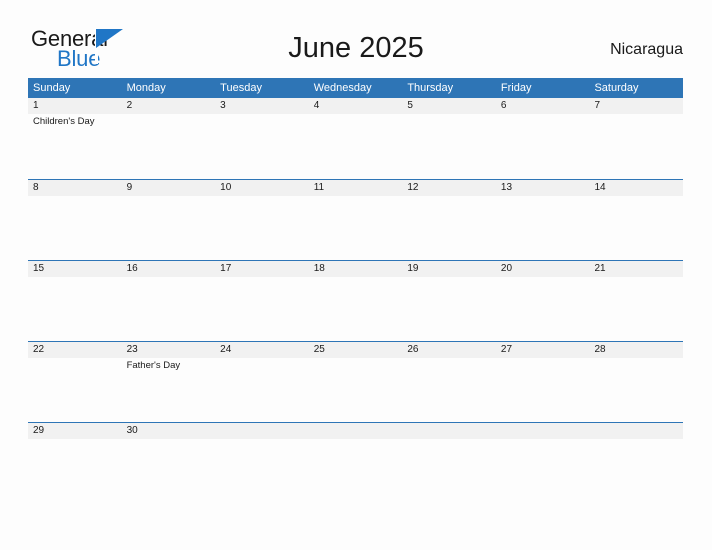  Describe the element at coordinates (616, 88) in the screenshot. I see `day-of-week-saturday: Saturday` at that location.